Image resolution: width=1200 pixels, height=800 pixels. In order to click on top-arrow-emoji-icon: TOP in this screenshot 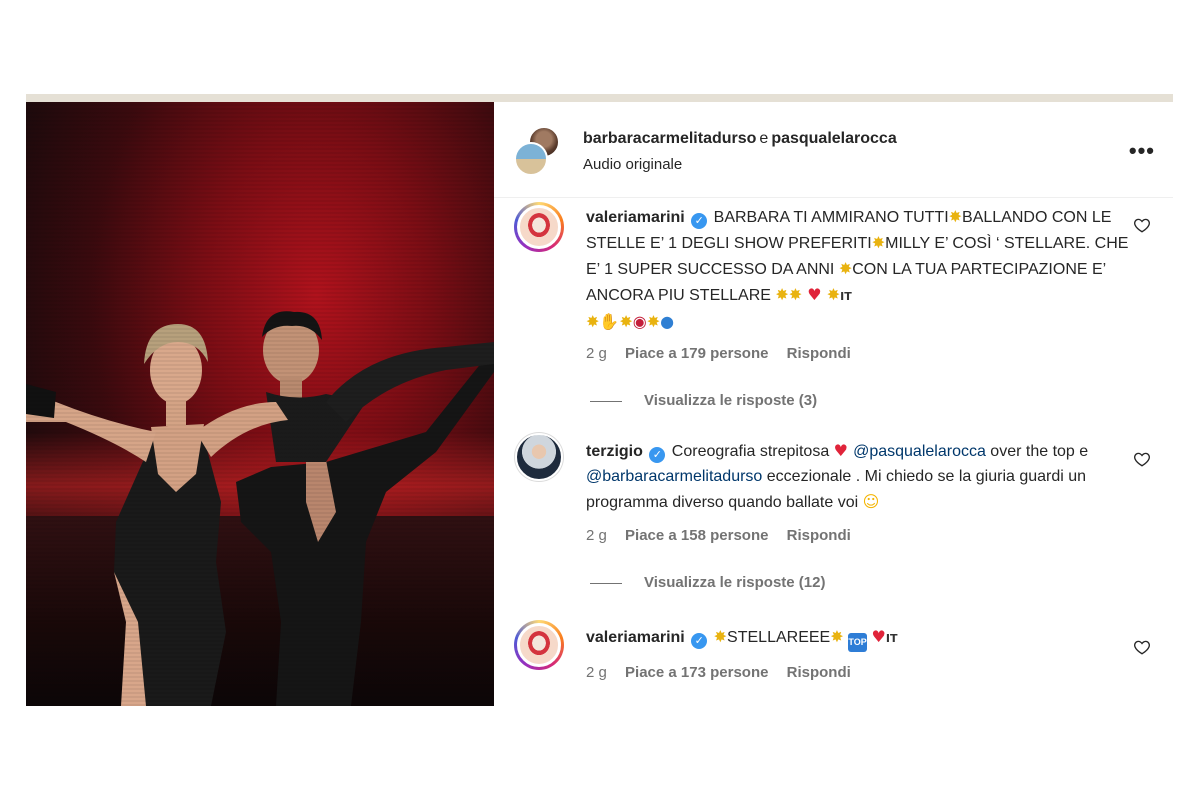, I will do `click(858, 642)`.